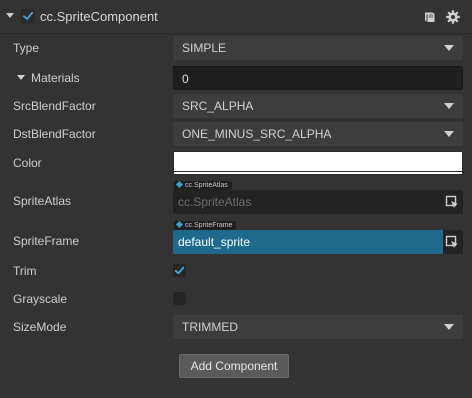 The width and height of the screenshot is (472, 398). I want to click on type-value: SIMPLE, so click(204, 48).